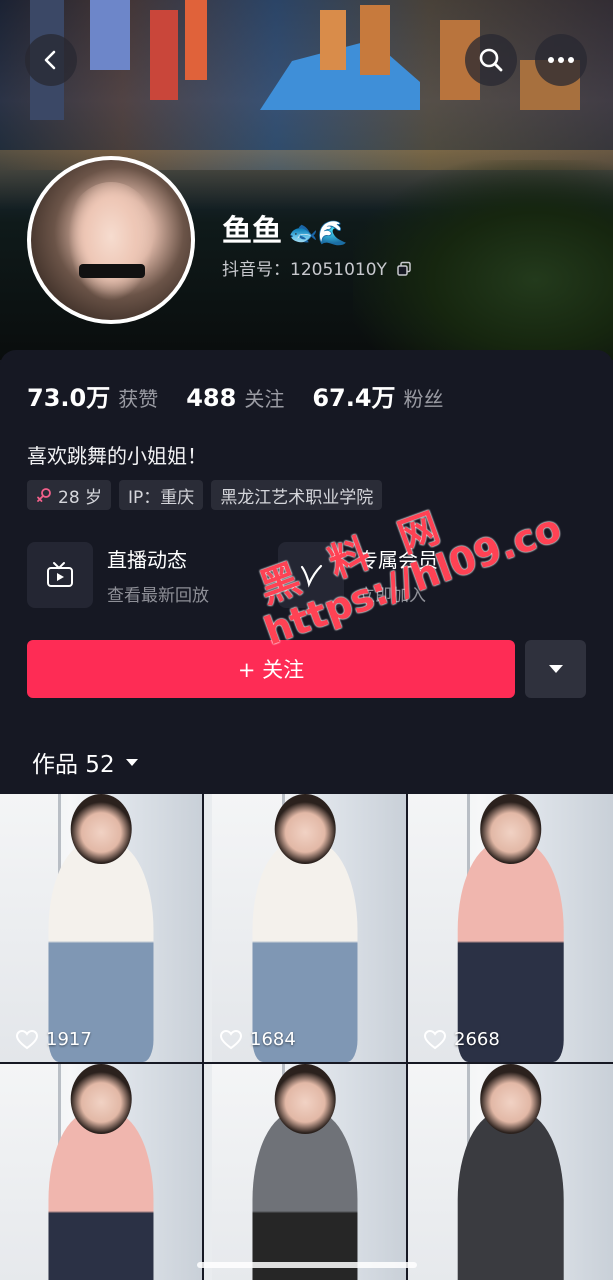  I want to click on stat-following: 488 关注, so click(235, 397).